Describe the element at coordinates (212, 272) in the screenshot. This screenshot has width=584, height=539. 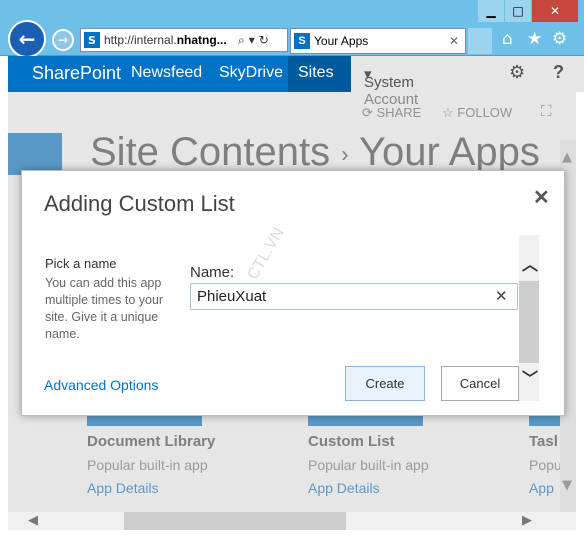
I see `name-label: Name:` at that location.